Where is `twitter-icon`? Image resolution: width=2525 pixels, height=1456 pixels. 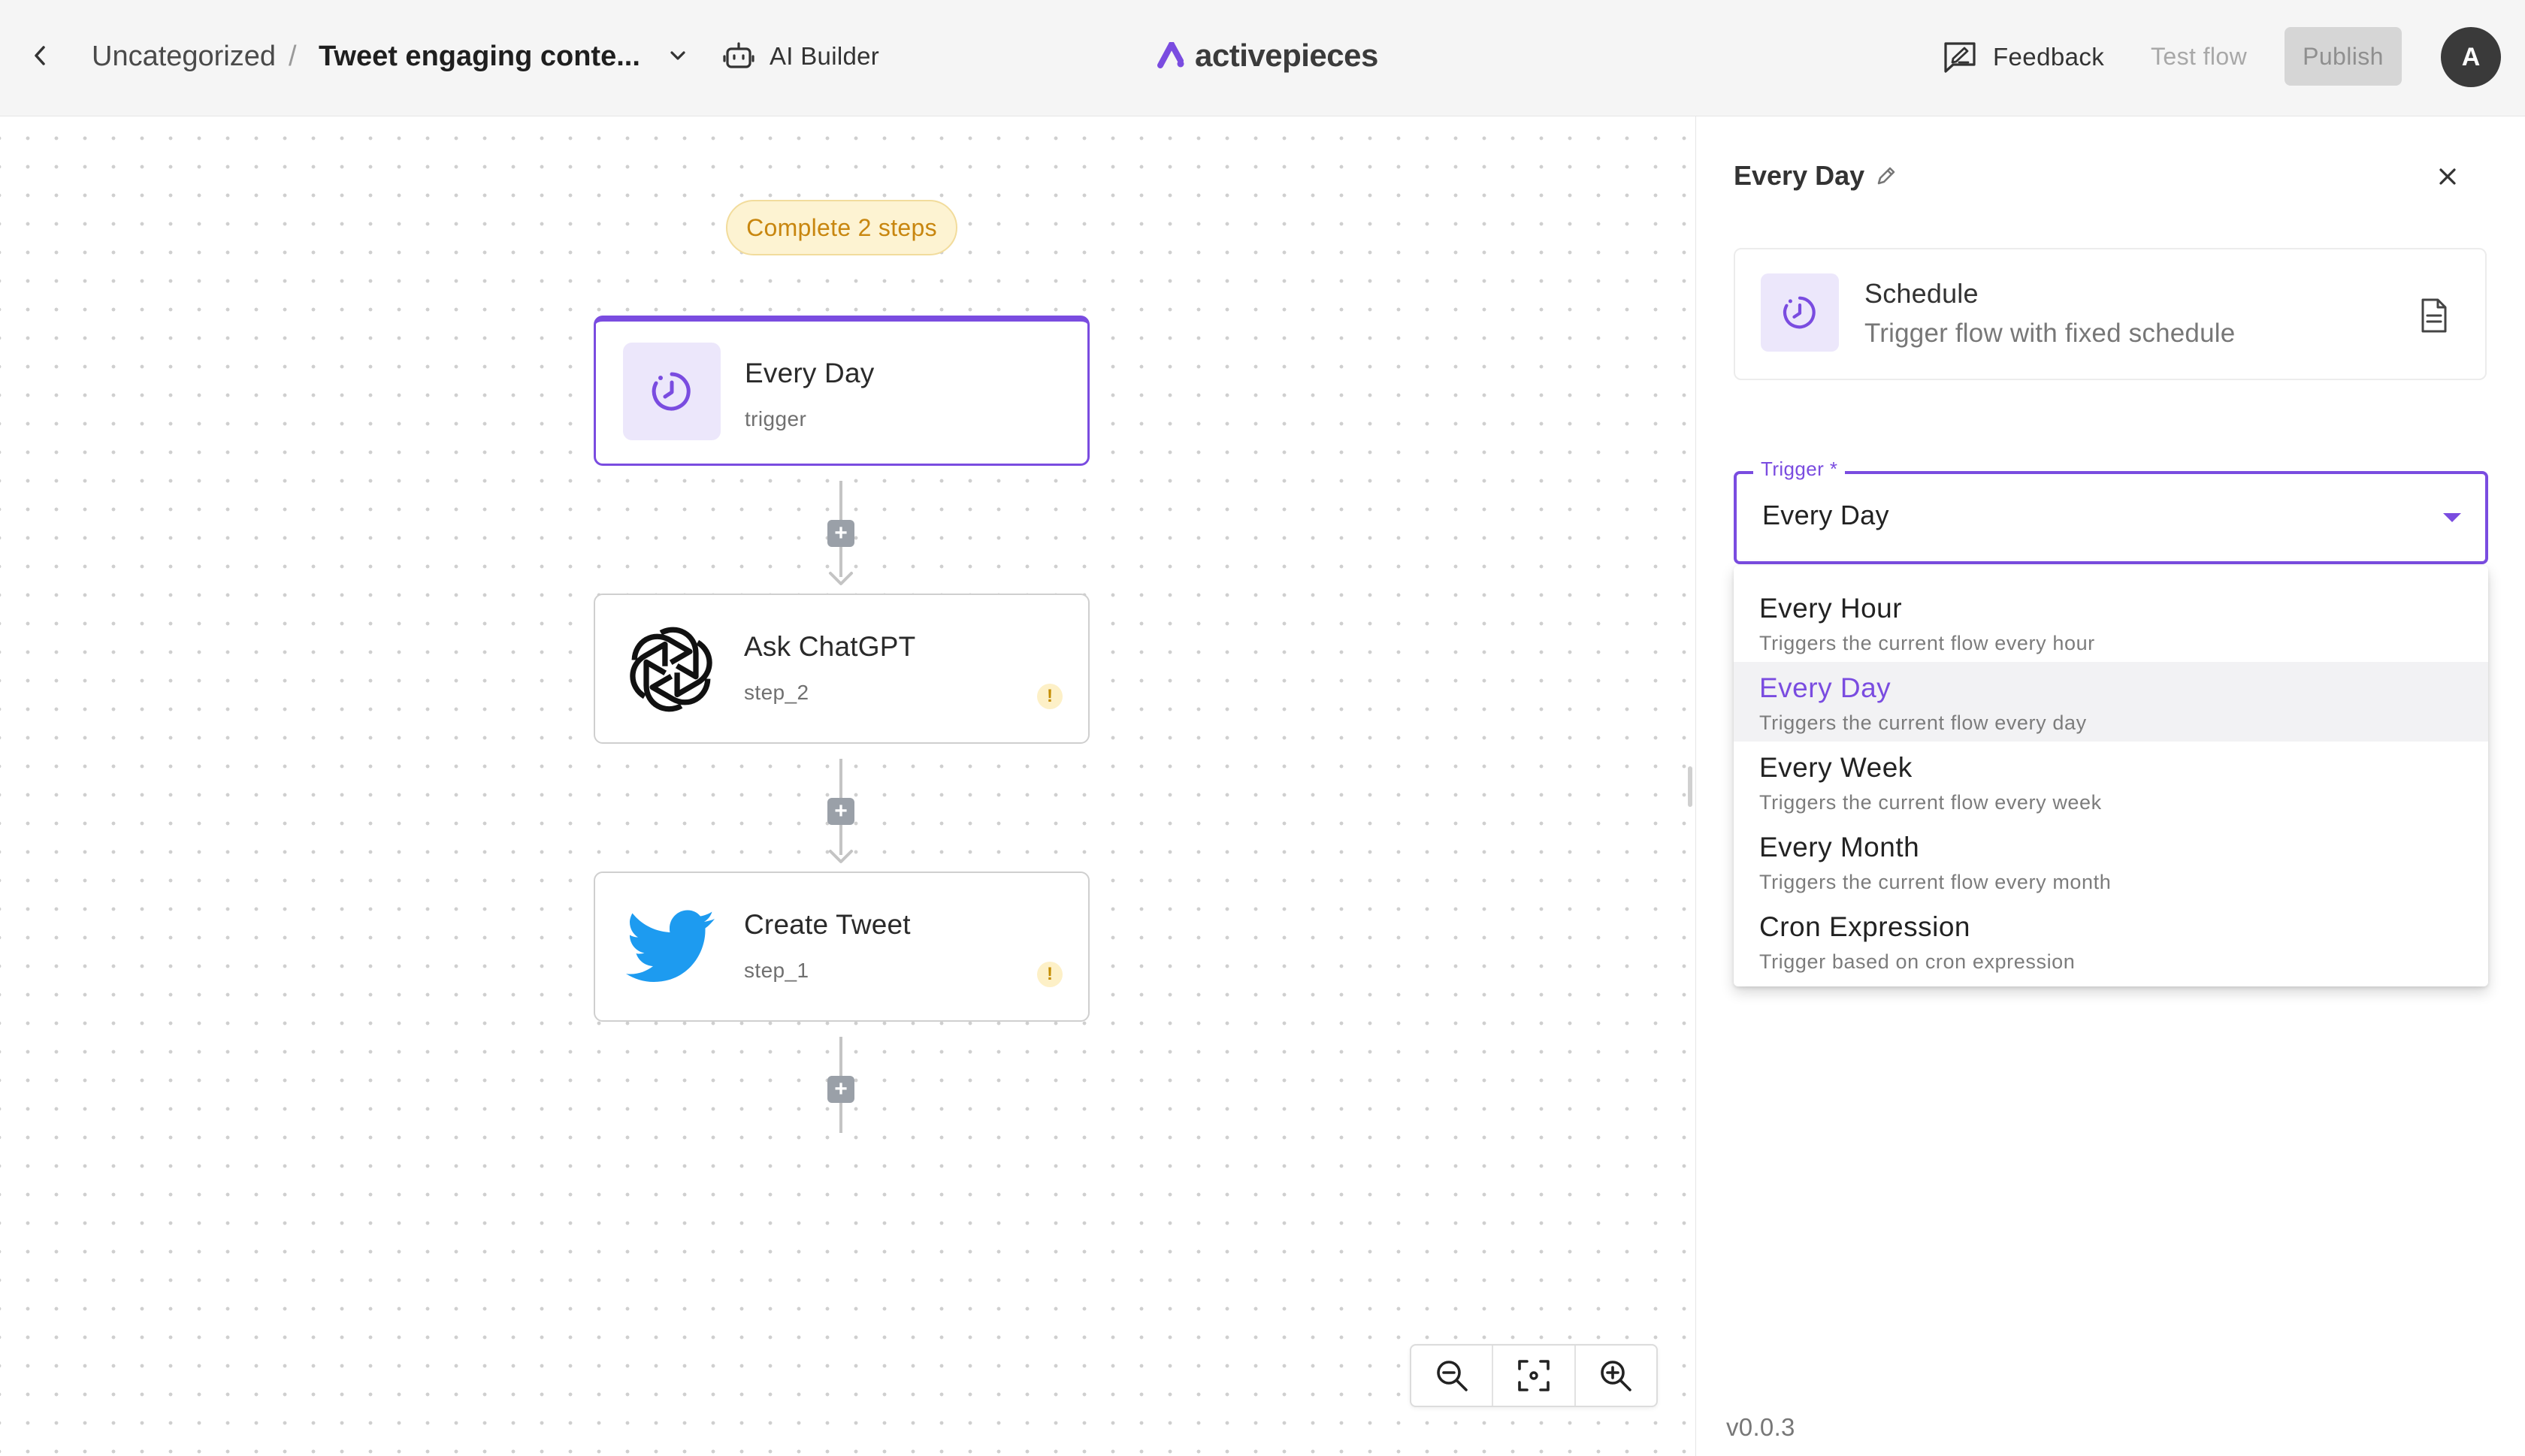 twitter-icon is located at coordinates (671, 946).